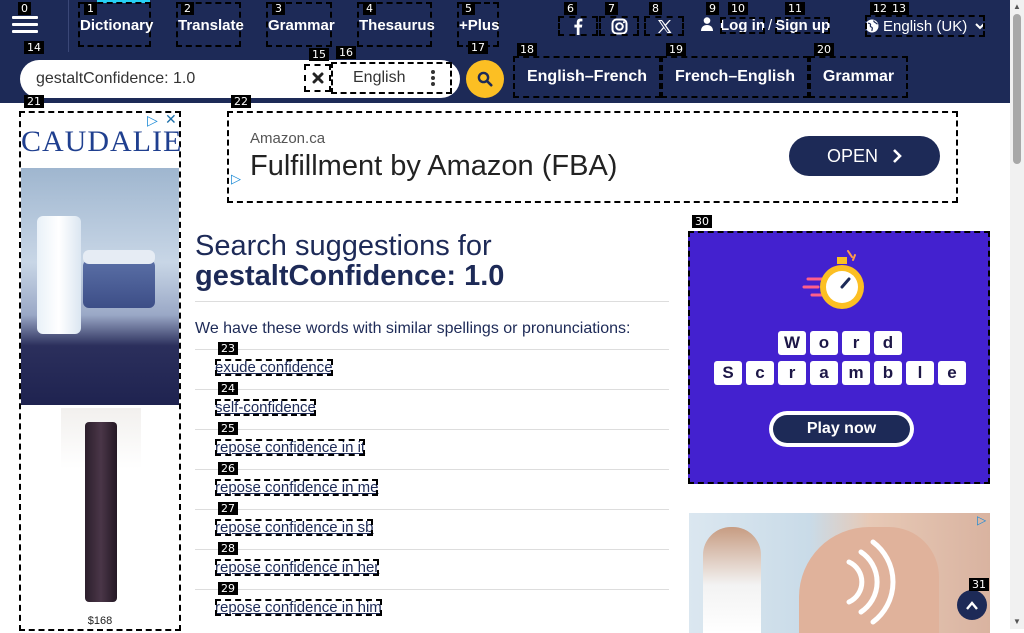  Describe the element at coordinates (707, 24) in the screenshot. I see `user-icon` at that location.